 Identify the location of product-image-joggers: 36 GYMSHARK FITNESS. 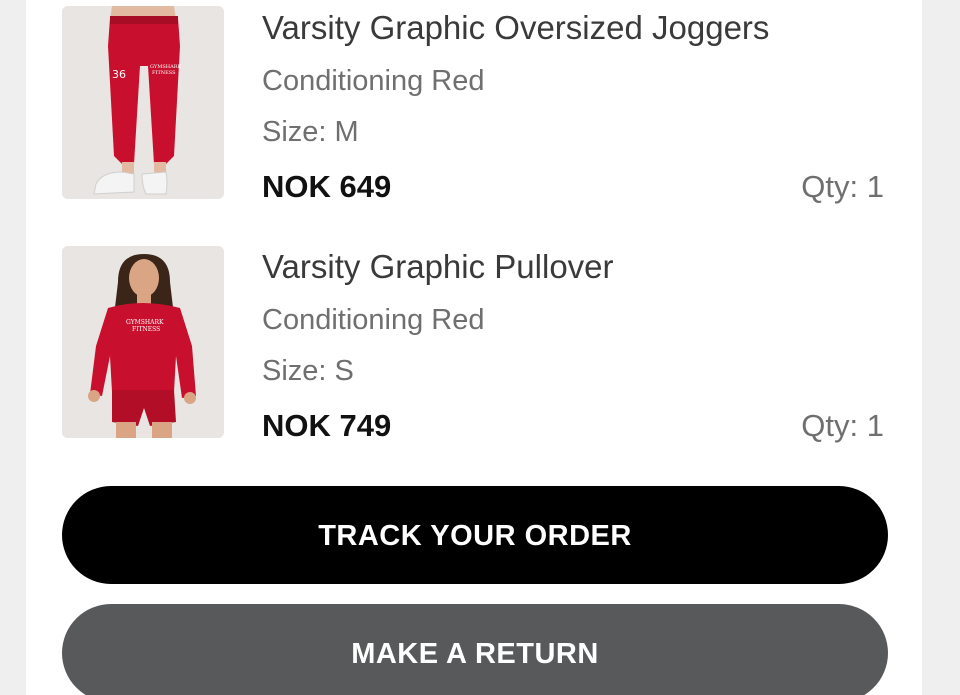
(143, 102).